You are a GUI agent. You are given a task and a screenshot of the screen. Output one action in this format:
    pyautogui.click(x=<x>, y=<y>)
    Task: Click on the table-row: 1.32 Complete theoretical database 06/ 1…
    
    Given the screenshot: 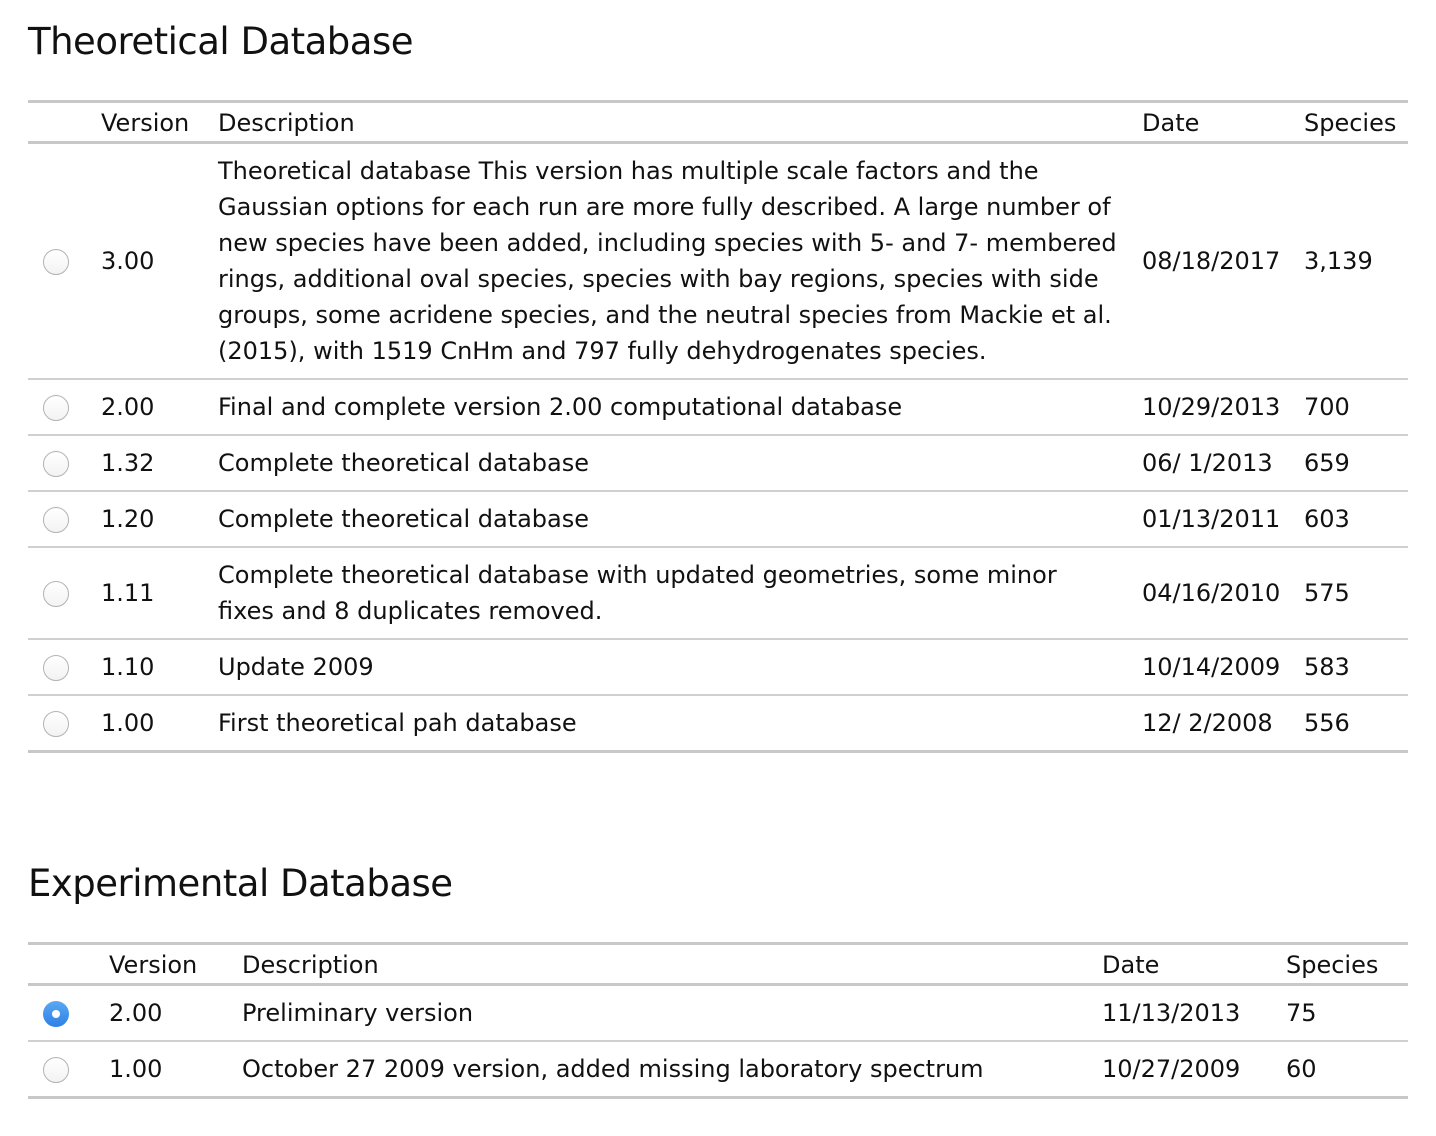 What is the action you would take?
    pyautogui.click(x=718, y=462)
    